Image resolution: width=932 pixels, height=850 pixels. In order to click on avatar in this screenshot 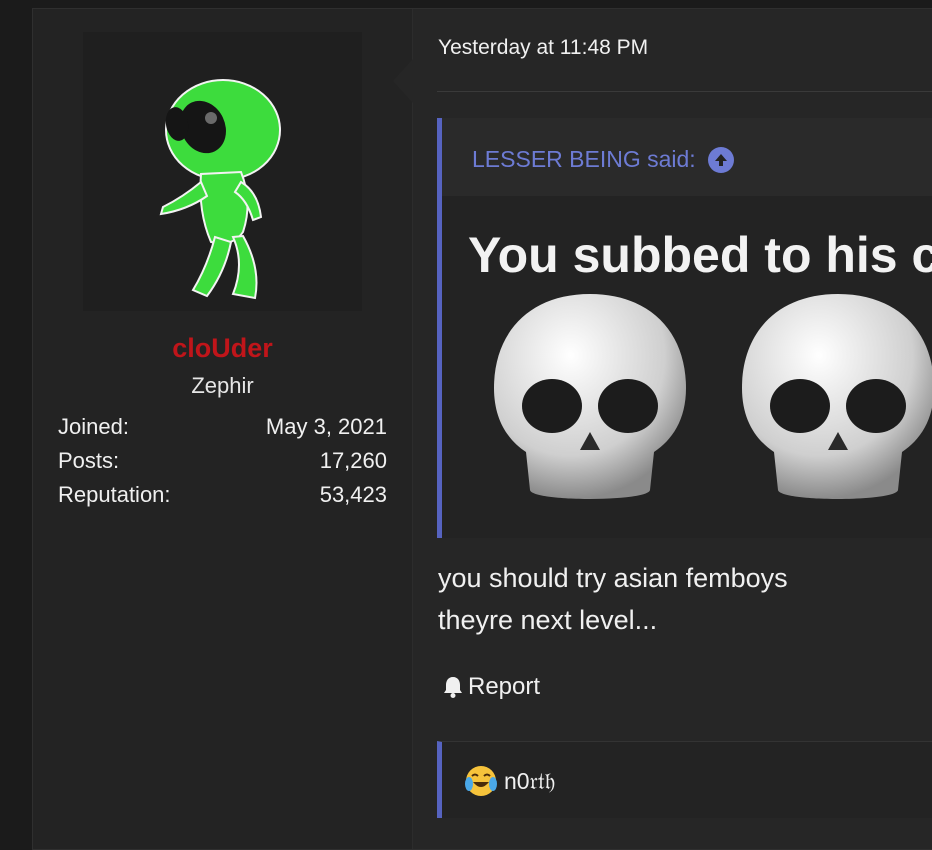, I will do `click(222, 171)`.